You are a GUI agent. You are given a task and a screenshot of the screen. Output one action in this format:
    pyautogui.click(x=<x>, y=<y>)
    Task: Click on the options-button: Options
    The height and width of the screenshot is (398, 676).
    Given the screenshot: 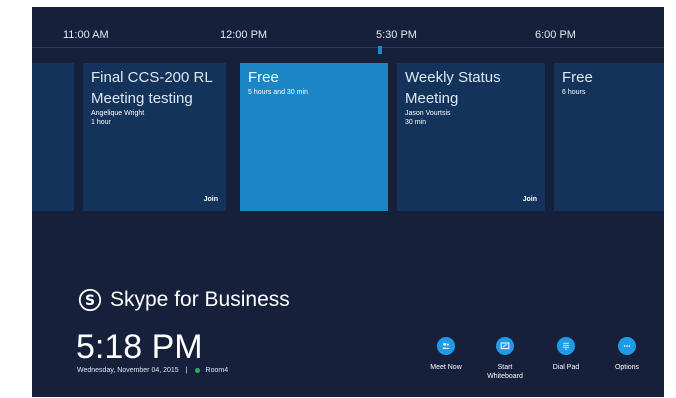 What is the action you would take?
    pyautogui.click(x=627, y=354)
    